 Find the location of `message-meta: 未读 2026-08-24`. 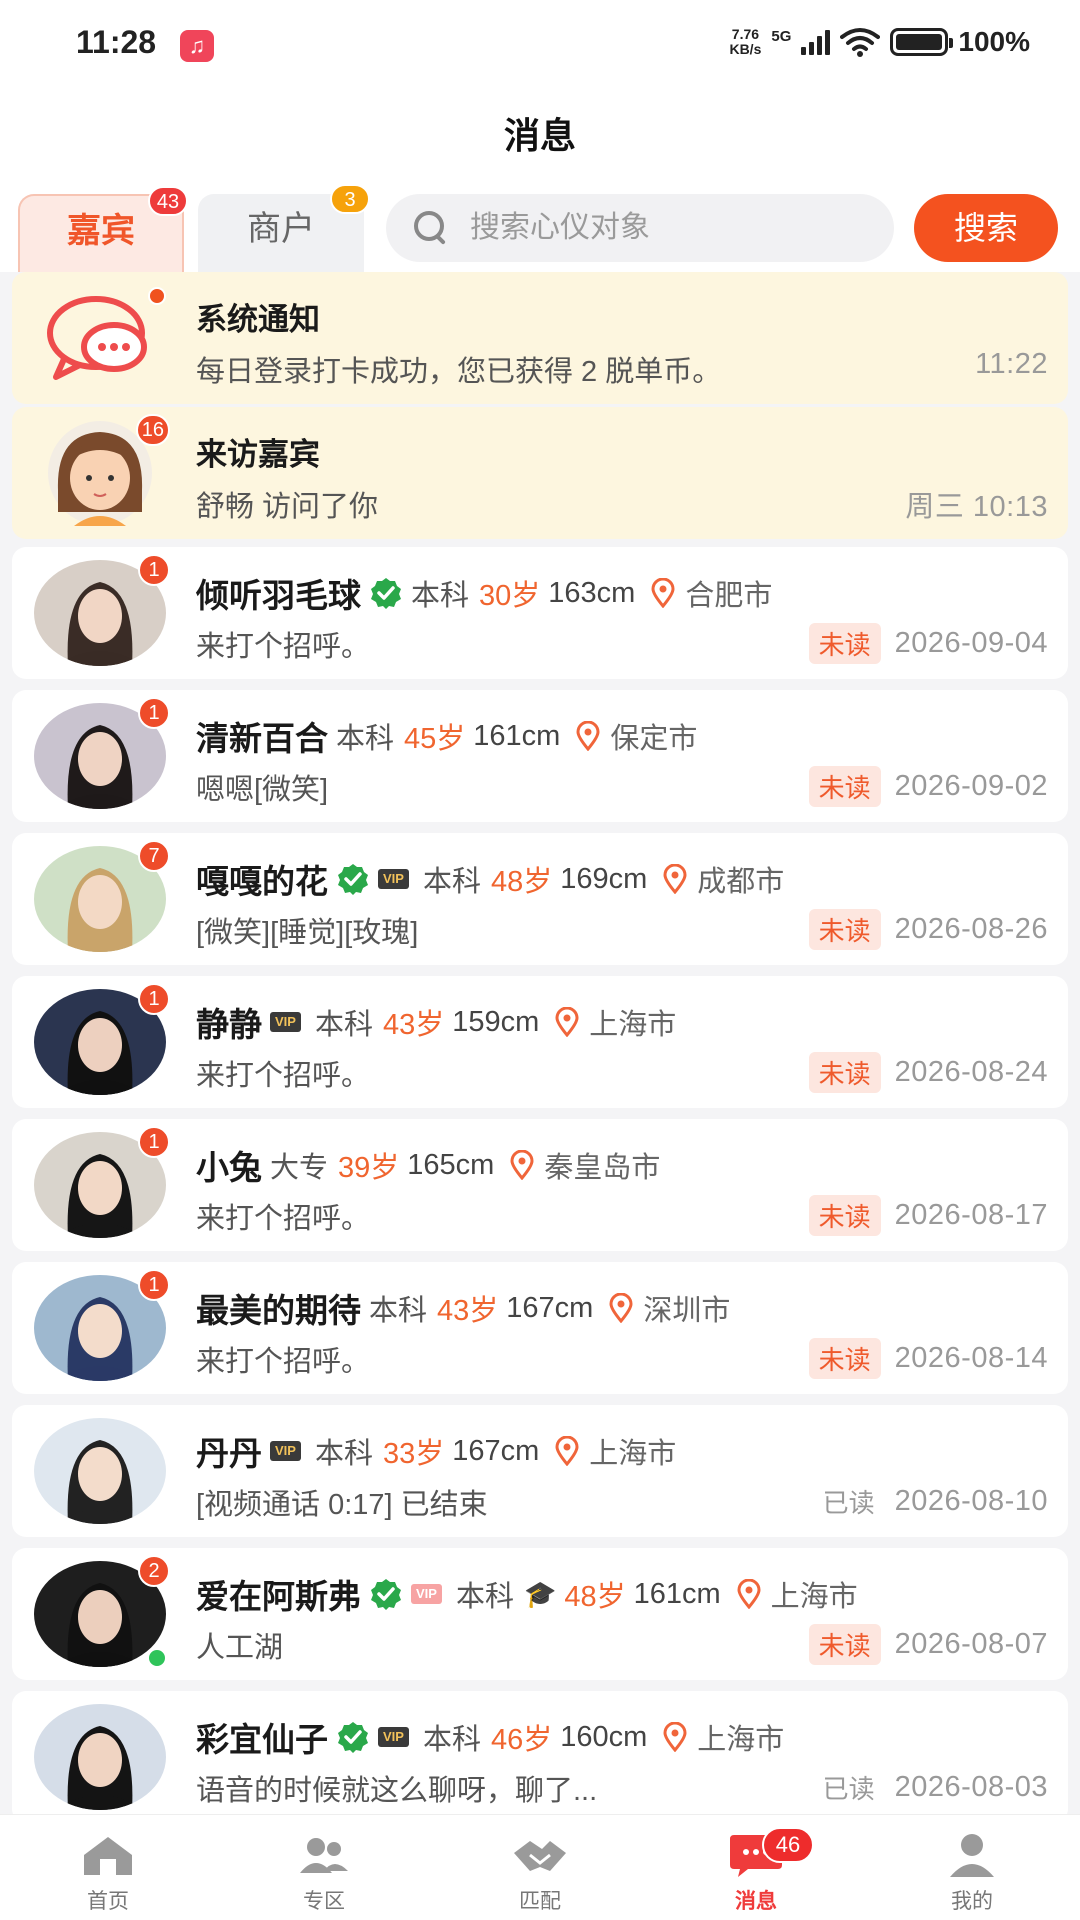

message-meta: 未读 2026-08-24 is located at coordinates (928, 1072).